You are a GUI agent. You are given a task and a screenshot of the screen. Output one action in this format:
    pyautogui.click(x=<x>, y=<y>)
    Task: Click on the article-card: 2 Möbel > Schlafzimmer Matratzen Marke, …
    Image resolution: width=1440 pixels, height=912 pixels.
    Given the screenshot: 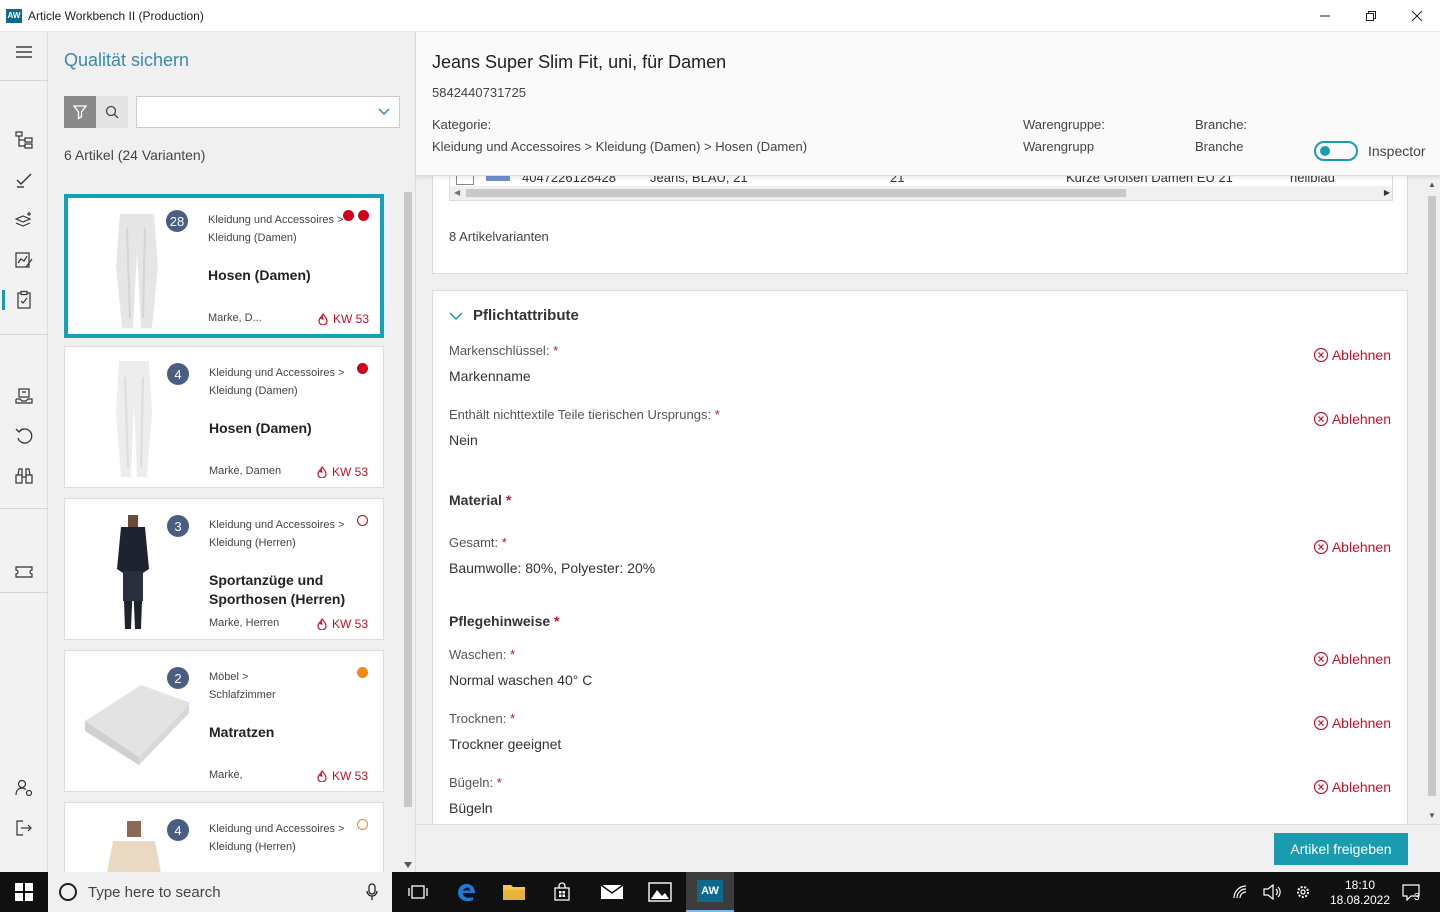 What is the action you would take?
    pyautogui.click(x=224, y=721)
    